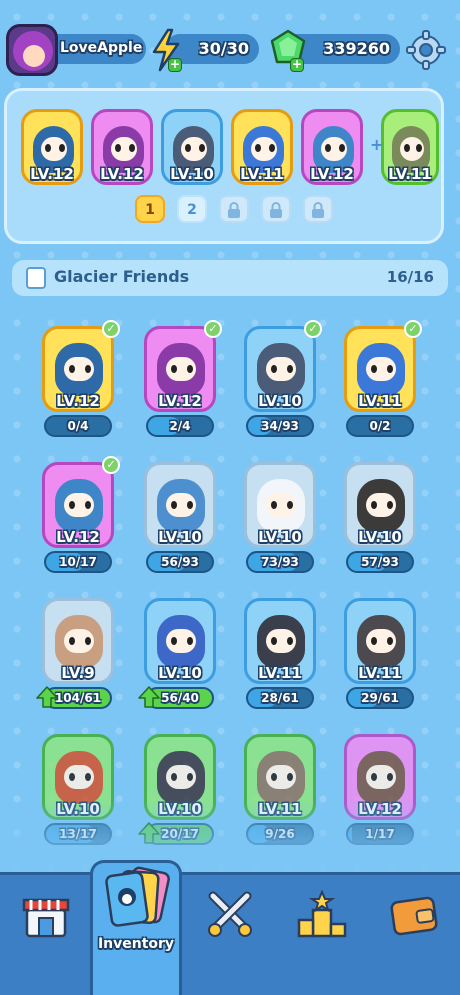 This screenshot has height=995, width=460. I want to click on card-progress-text: 56/93, so click(180, 562).